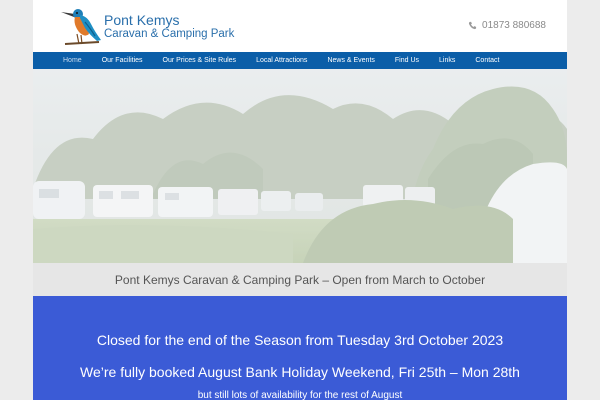 This screenshot has width=600, height=400. What do you see at coordinates (82, 25) in the screenshot?
I see `kingfisher-logo-icon` at bounding box center [82, 25].